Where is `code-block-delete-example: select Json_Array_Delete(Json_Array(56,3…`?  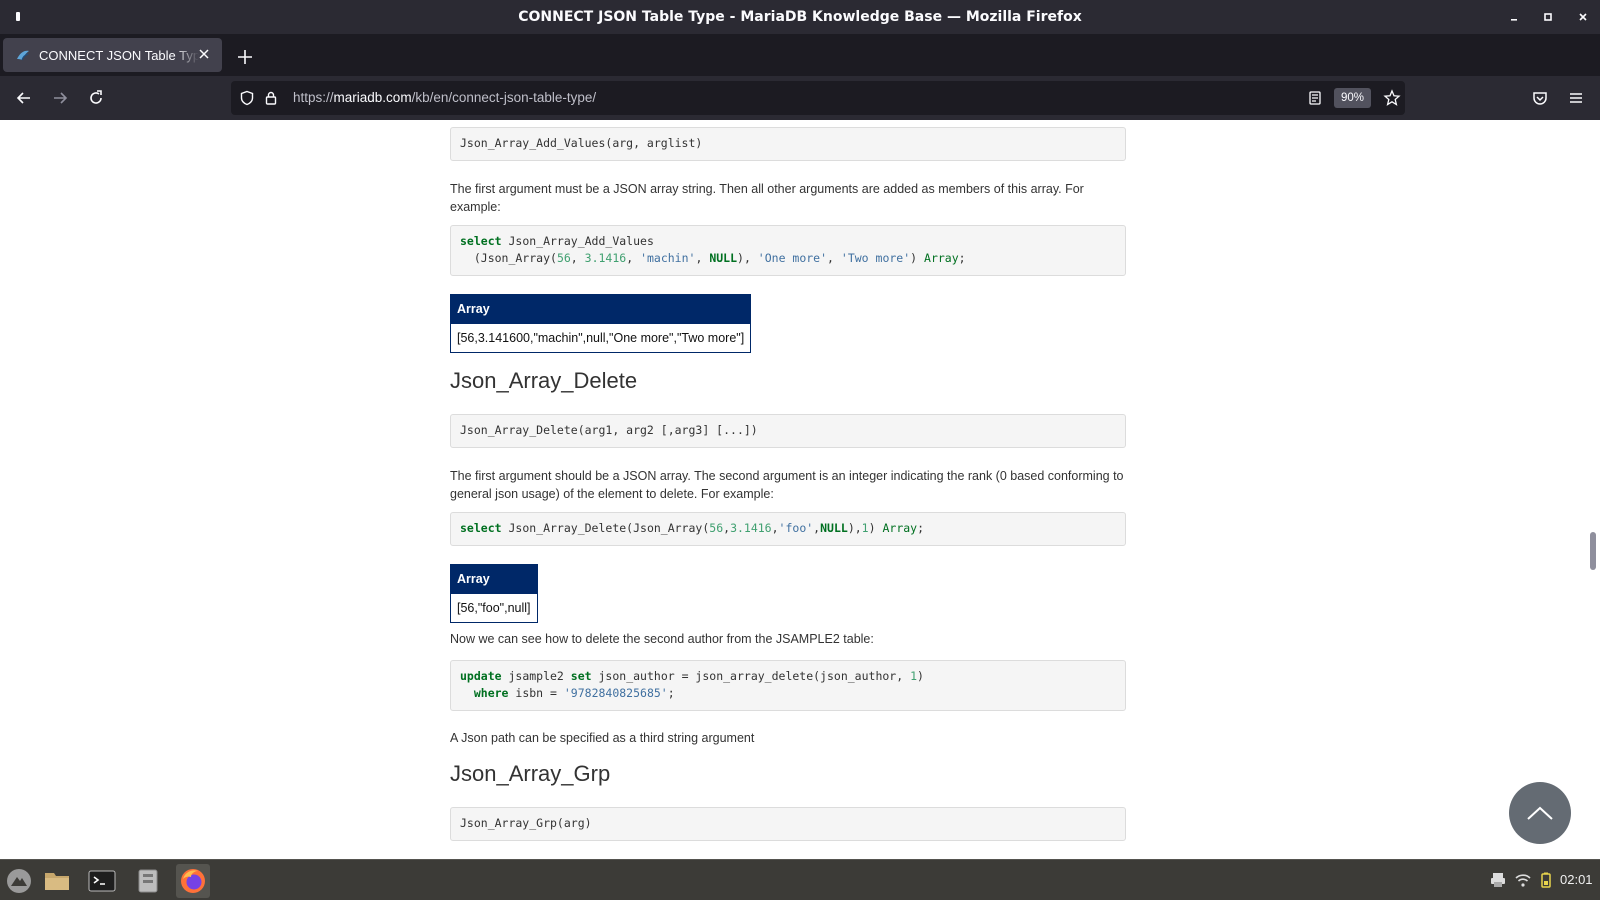 code-block-delete-example: select Json_Array_Delete(Json_Array(56,3… is located at coordinates (788, 529).